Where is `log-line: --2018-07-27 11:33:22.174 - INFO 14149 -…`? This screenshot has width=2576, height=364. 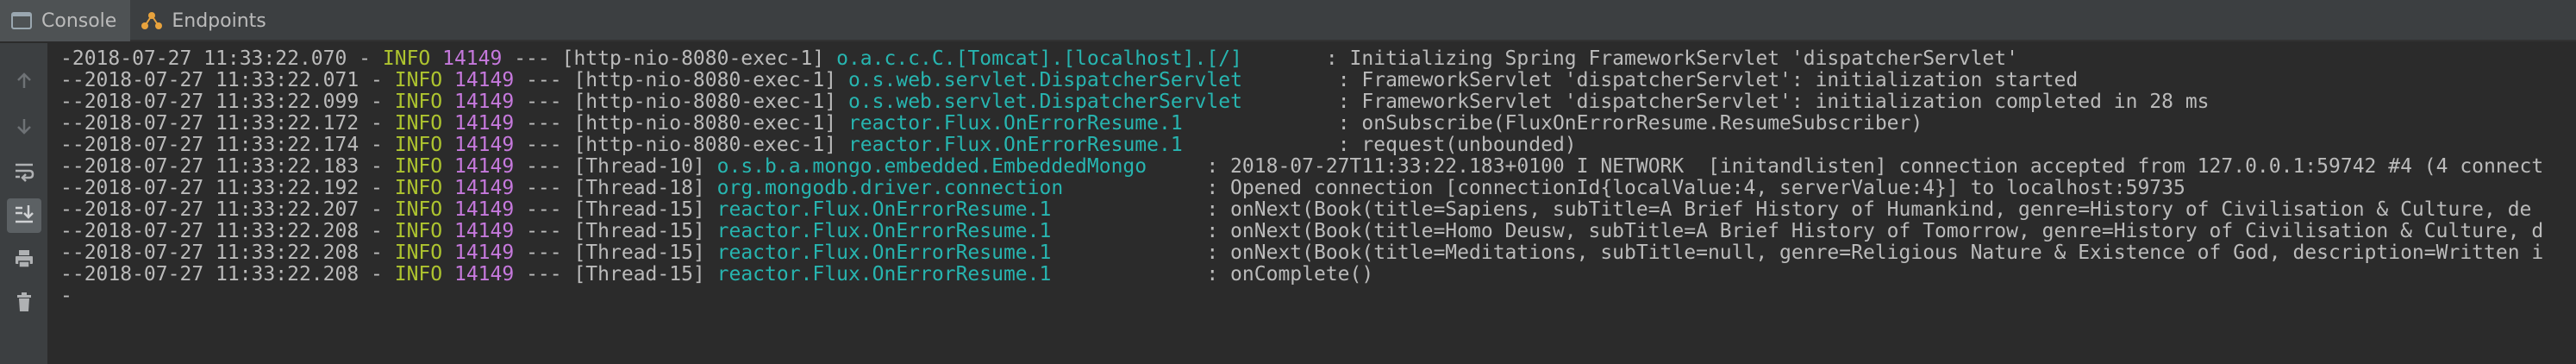 log-line: --2018-07-27 11:33:22.174 - INFO 14149 -… is located at coordinates (1318, 146).